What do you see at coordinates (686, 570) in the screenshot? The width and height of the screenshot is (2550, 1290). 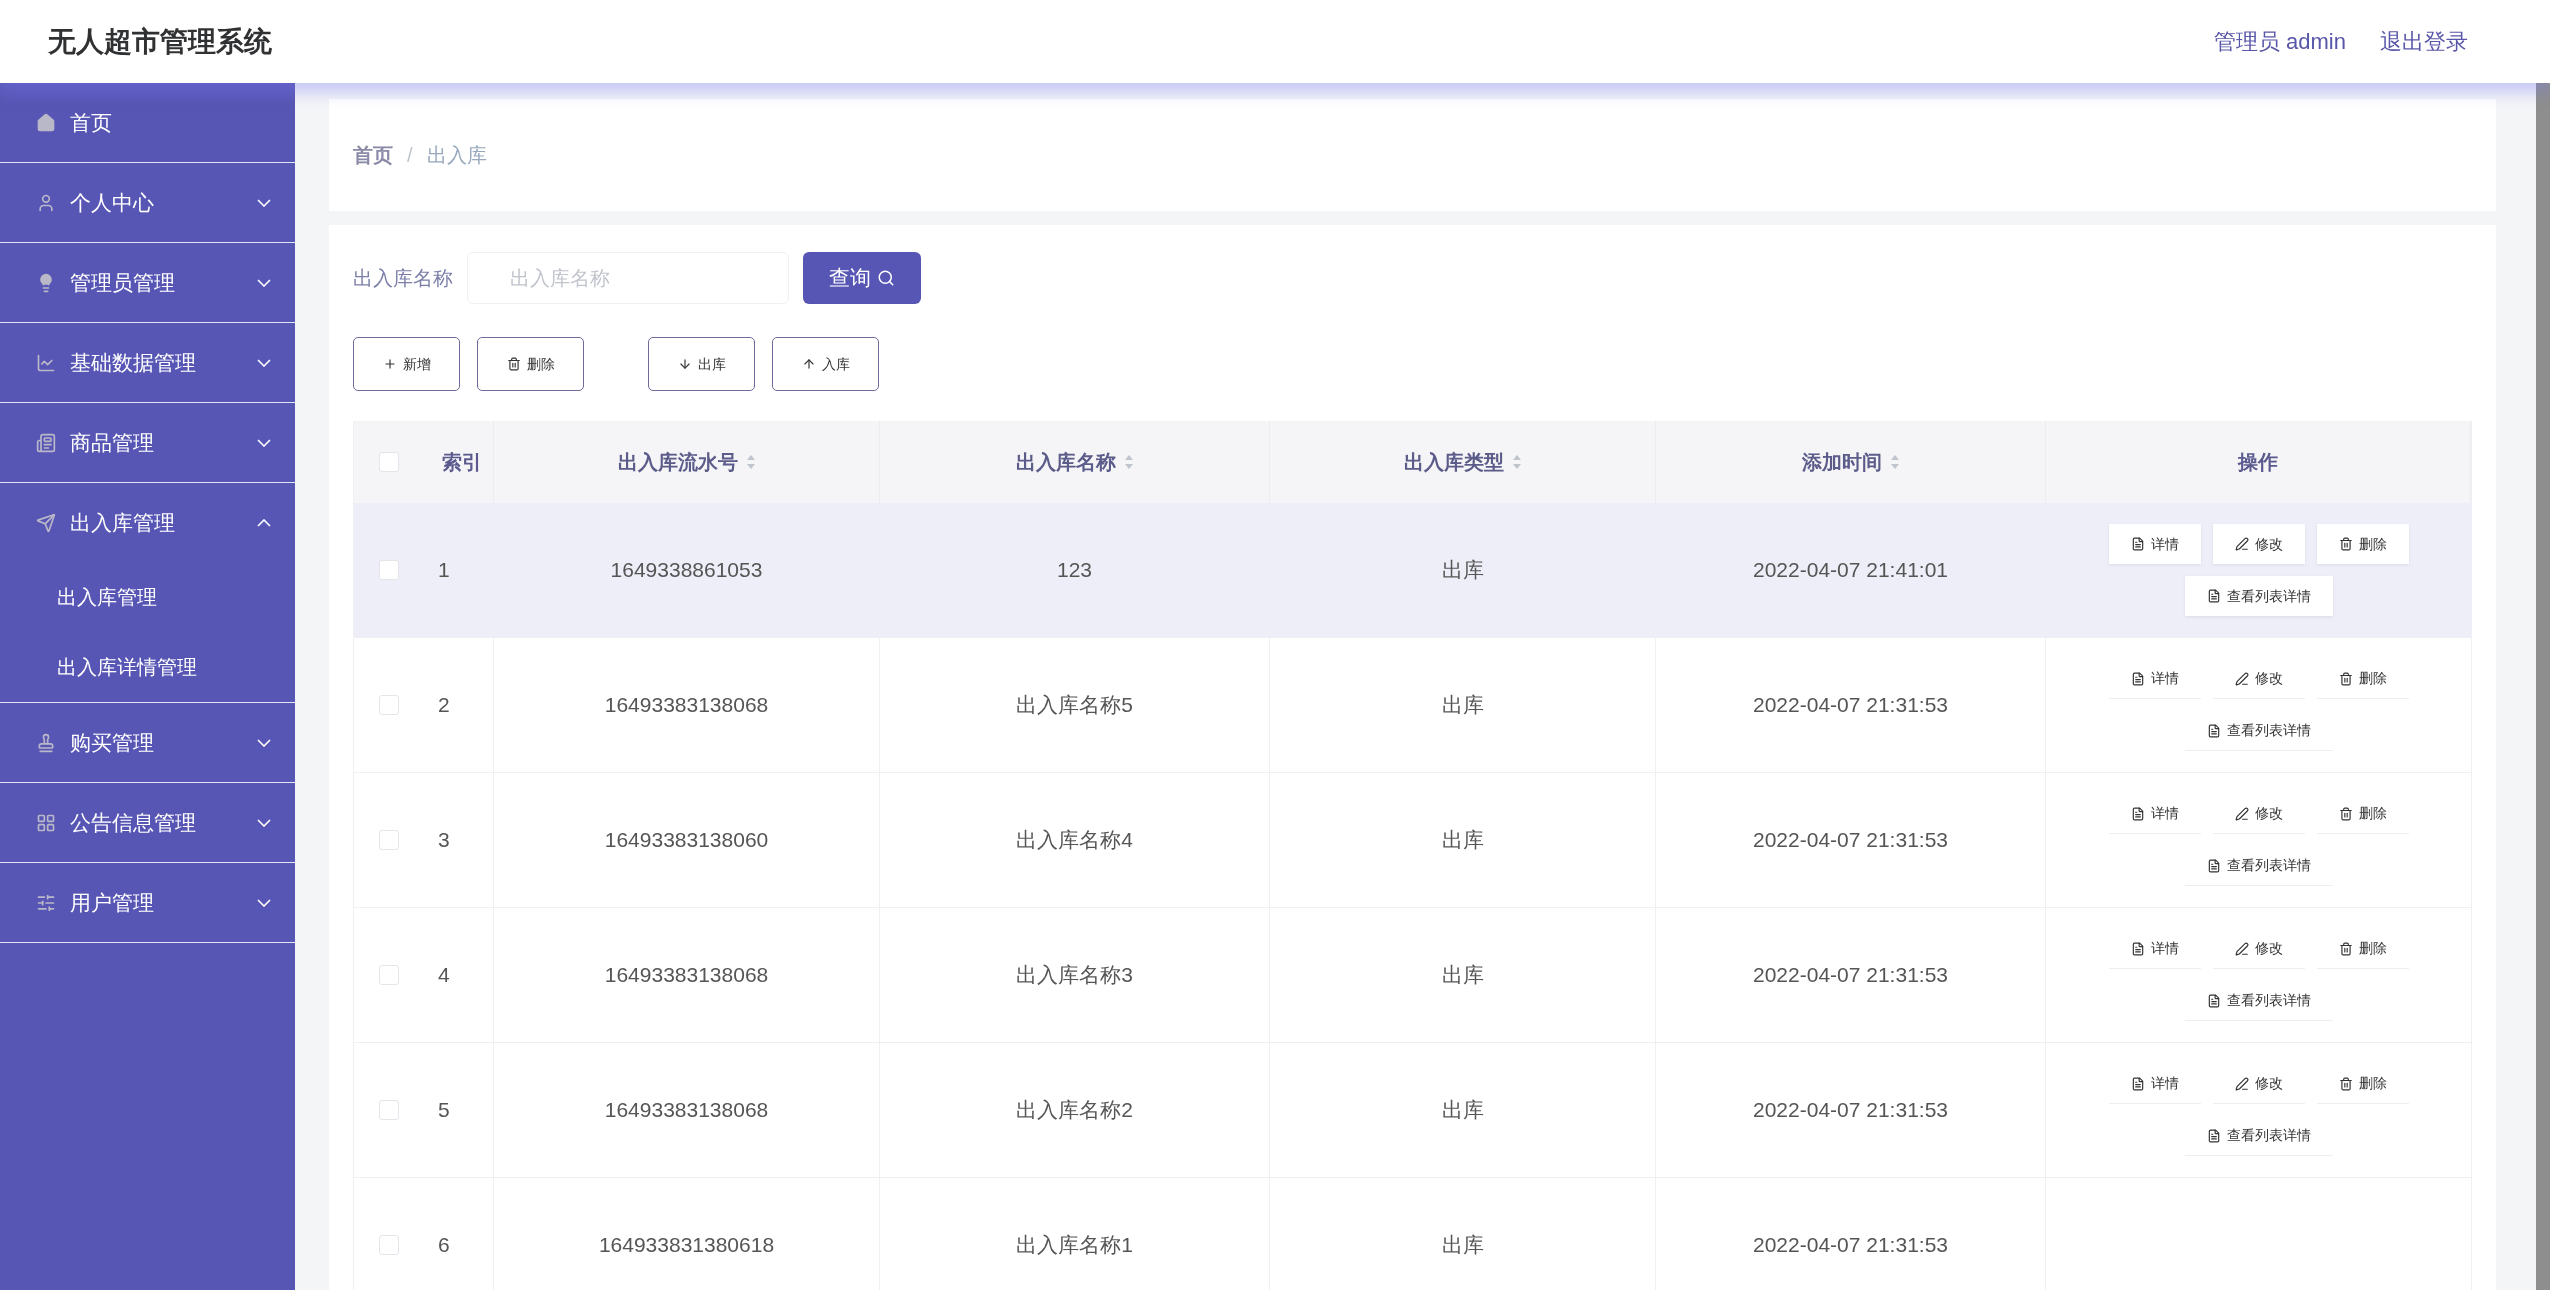 I see `table-cell-text: 1649338861053` at bounding box center [686, 570].